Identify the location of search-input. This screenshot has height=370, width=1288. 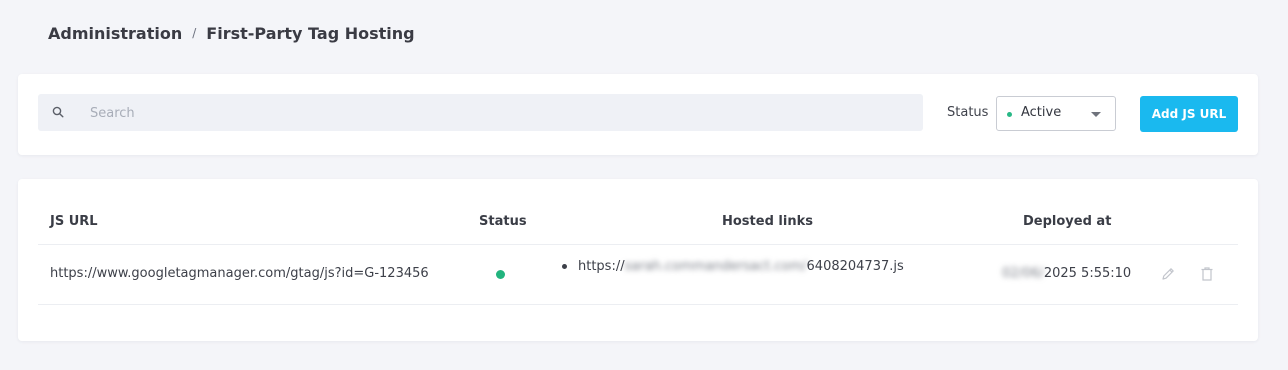
(500, 113).